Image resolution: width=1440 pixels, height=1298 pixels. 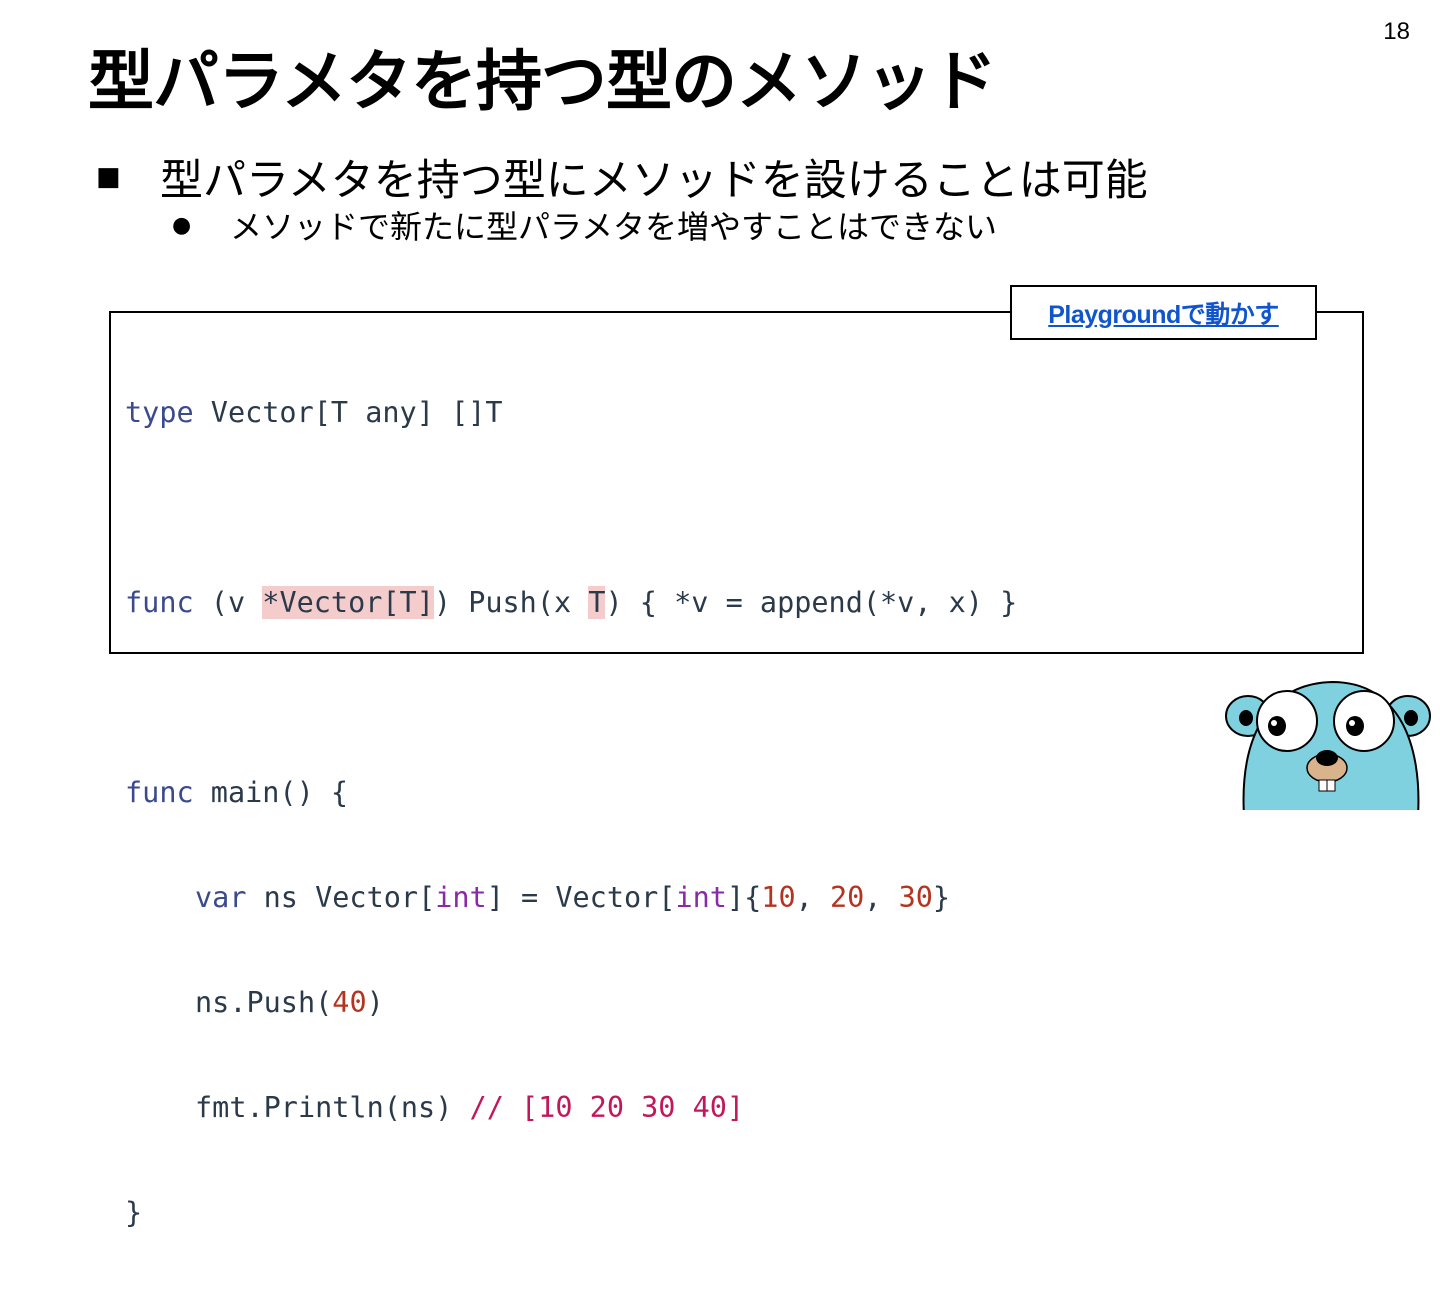 What do you see at coordinates (511, 602) in the screenshot?
I see `code-text: ) Push(x` at bounding box center [511, 602].